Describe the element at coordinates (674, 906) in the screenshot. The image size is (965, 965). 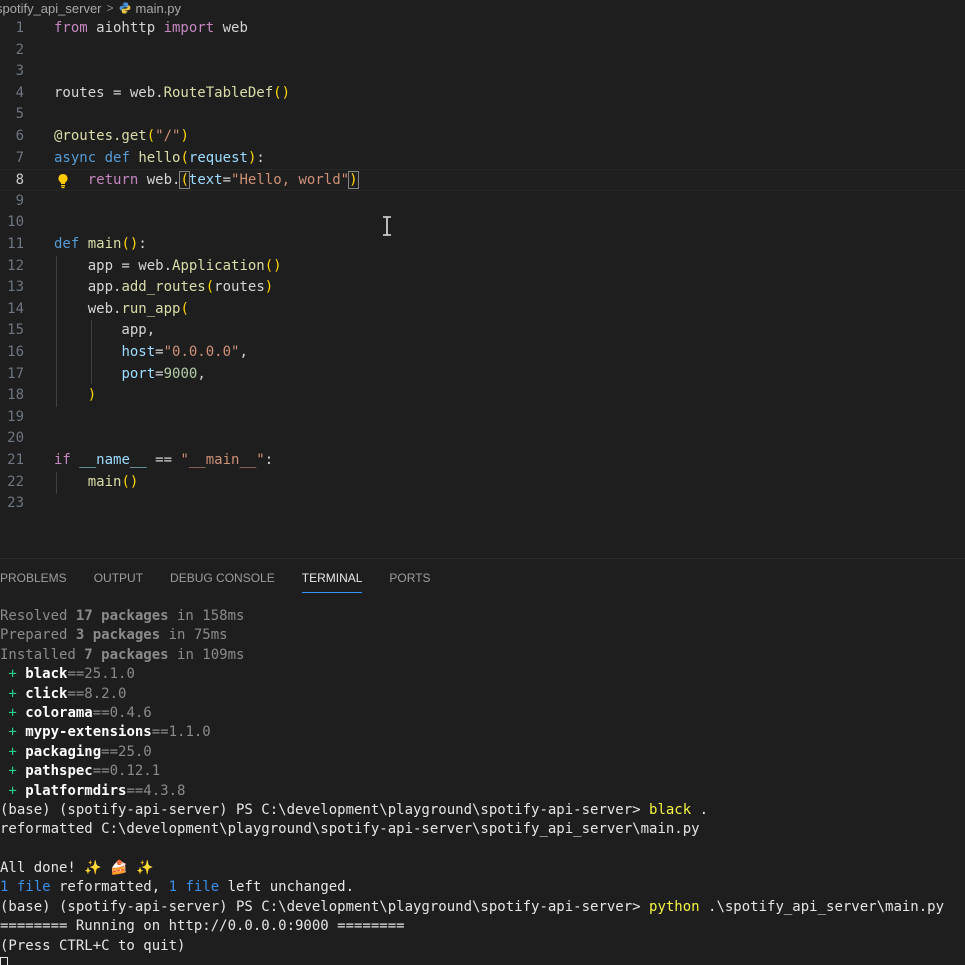
I see `terminal-text: python` at that location.